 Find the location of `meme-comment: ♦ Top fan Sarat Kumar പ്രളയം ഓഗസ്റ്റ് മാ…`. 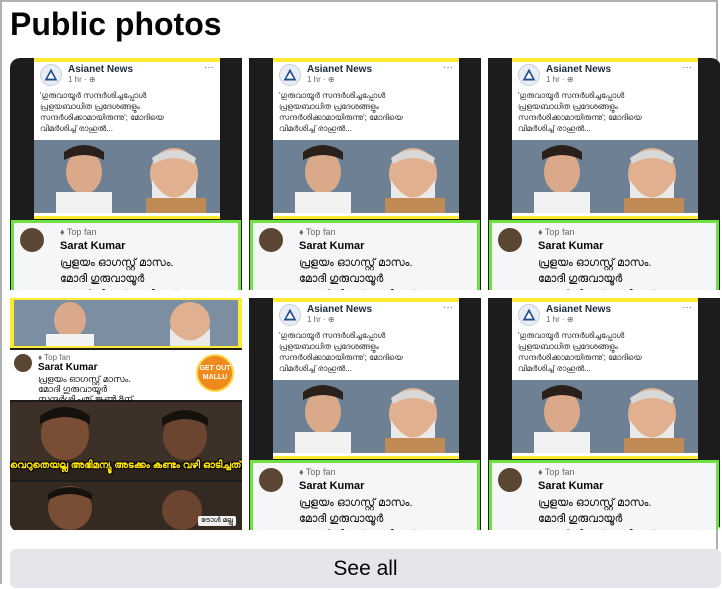

meme-comment: ♦ Top fan Sarat Kumar പ്രളയം ഓഗസ്റ്റ് മാ… is located at coordinates (126, 377).